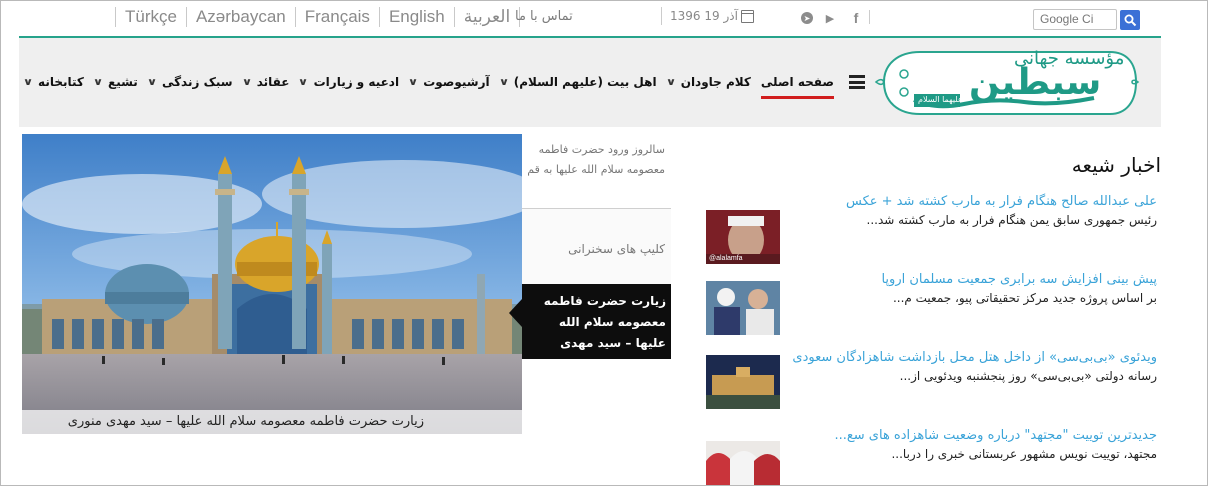 The width and height of the screenshot is (1208, 486). What do you see at coordinates (487, 17) in the screenshot?
I see `lang-link-arabic: العربية` at bounding box center [487, 17].